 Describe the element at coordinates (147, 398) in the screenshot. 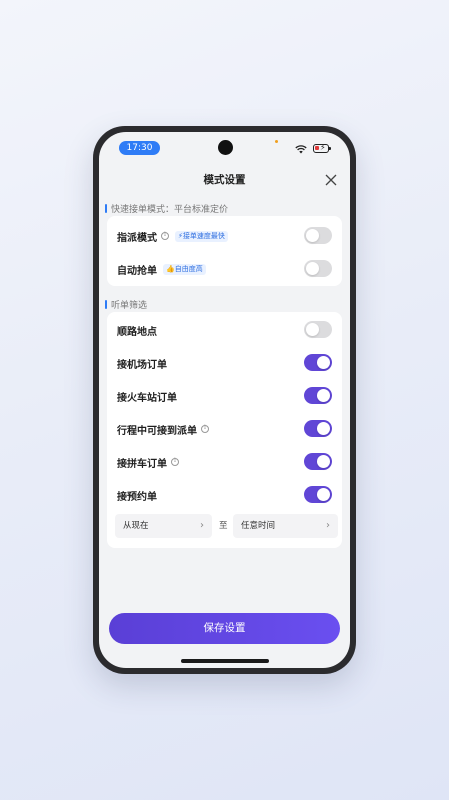

I see `row-label: 接火车站订单` at that location.